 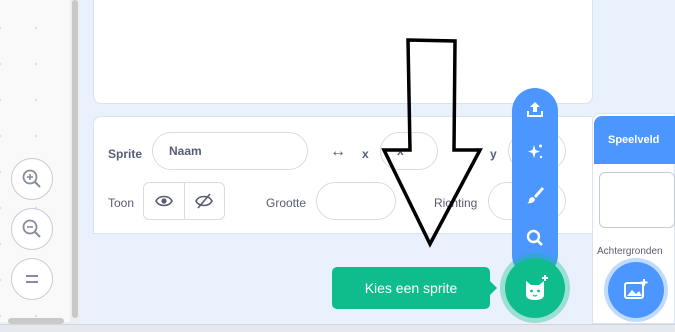 I want to click on cat-sprite-icon, so click(x=537, y=287).